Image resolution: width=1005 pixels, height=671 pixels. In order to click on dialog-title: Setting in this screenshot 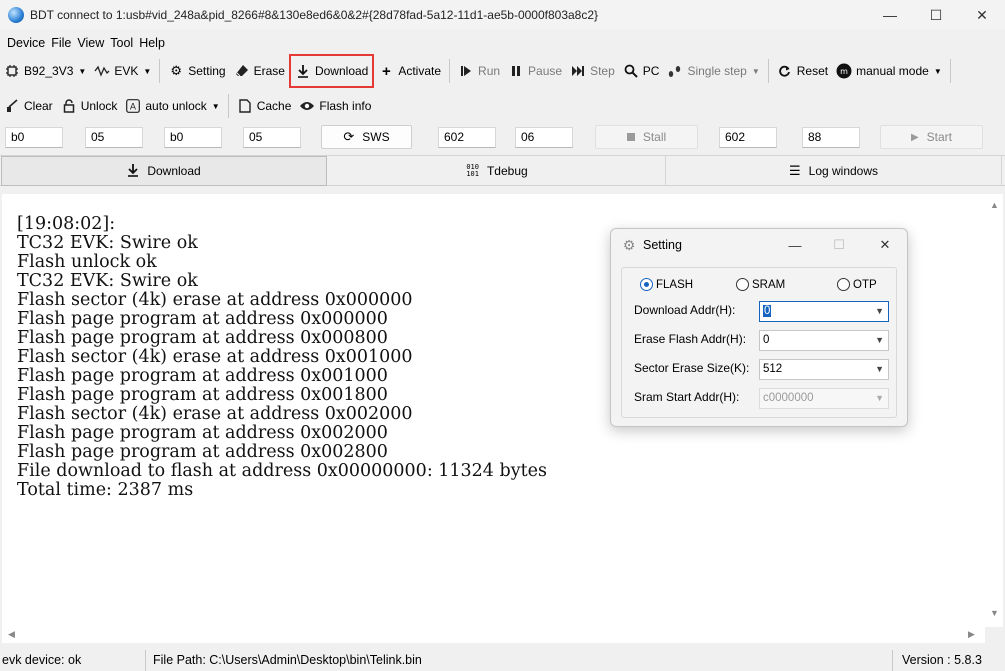, I will do `click(662, 245)`.